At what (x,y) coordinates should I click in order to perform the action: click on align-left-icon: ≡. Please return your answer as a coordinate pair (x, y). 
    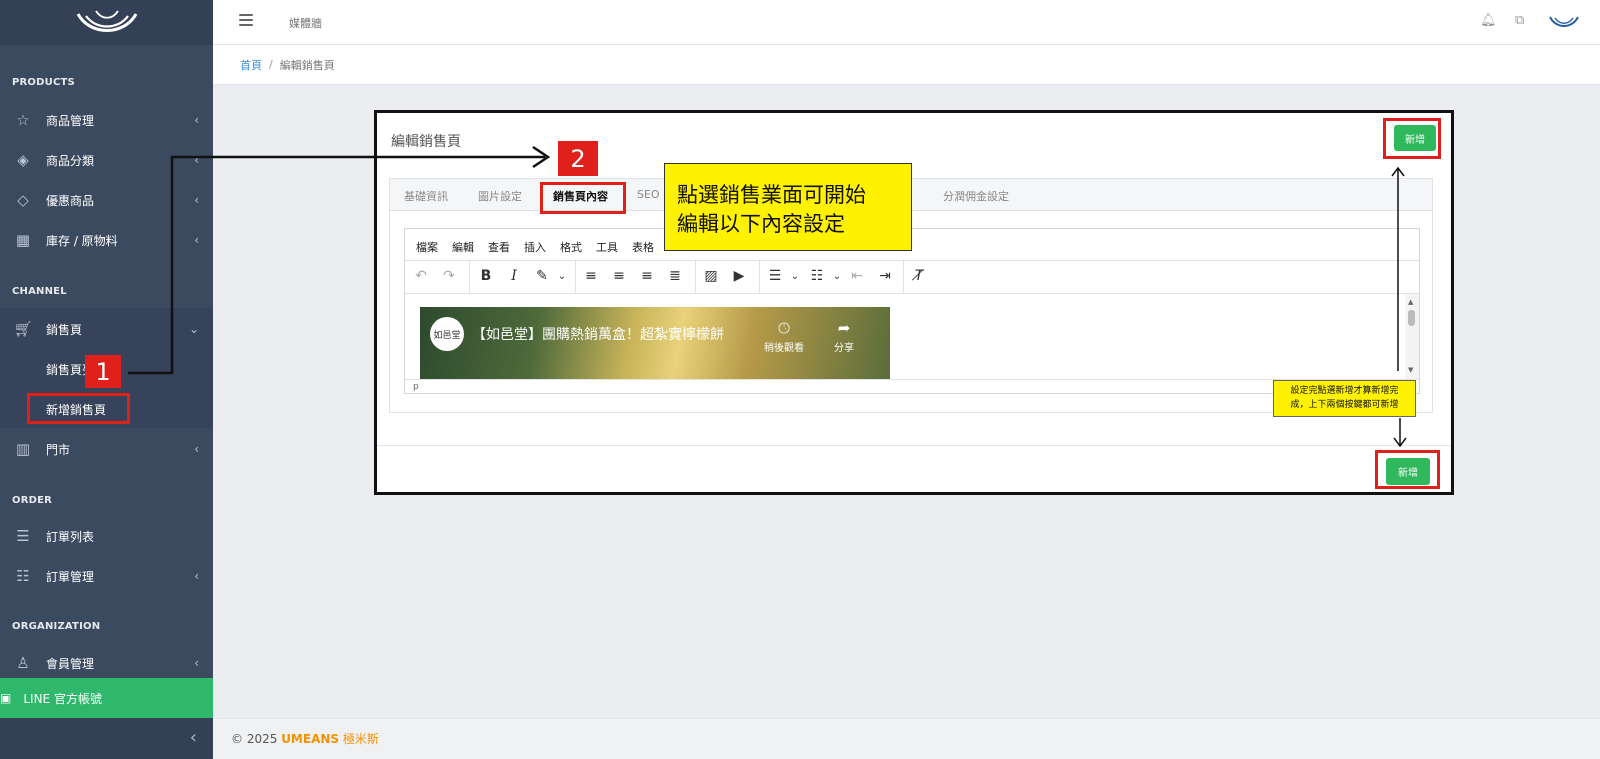
    Looking at the image, I should click on (591, 276).